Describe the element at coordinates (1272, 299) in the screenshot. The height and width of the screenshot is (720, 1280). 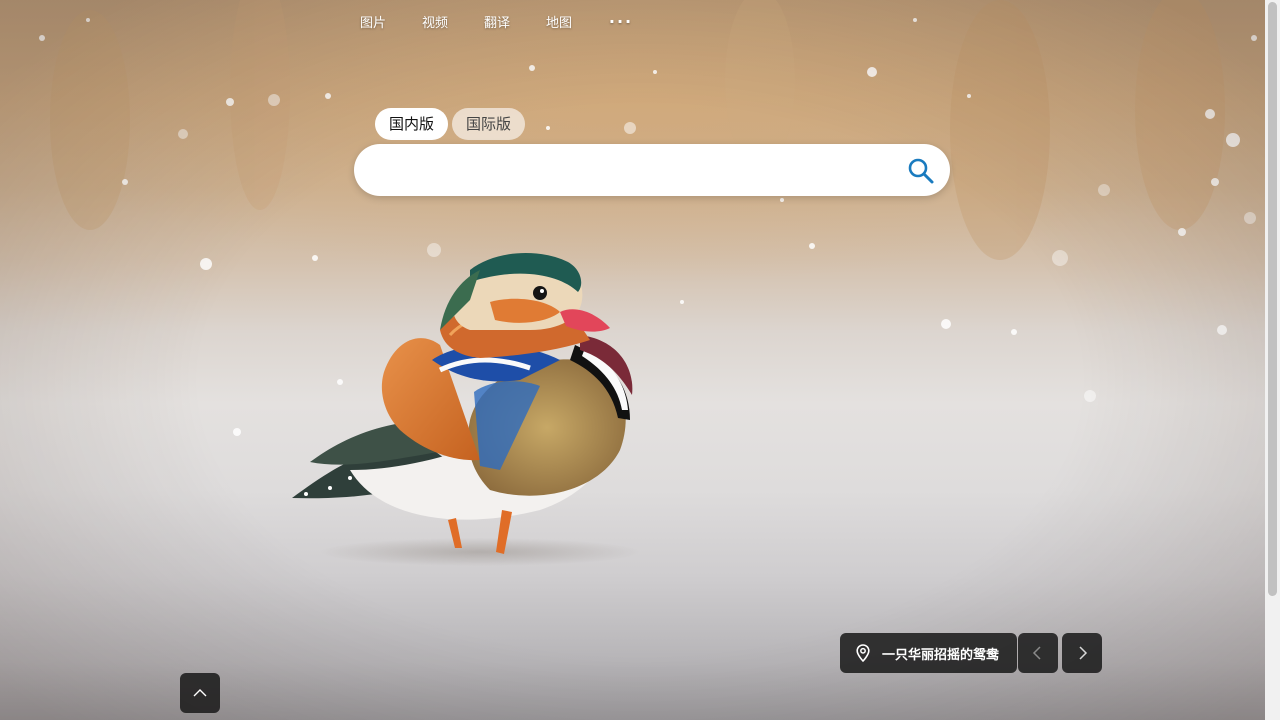
I see `scrollbar-thumb` at that location.